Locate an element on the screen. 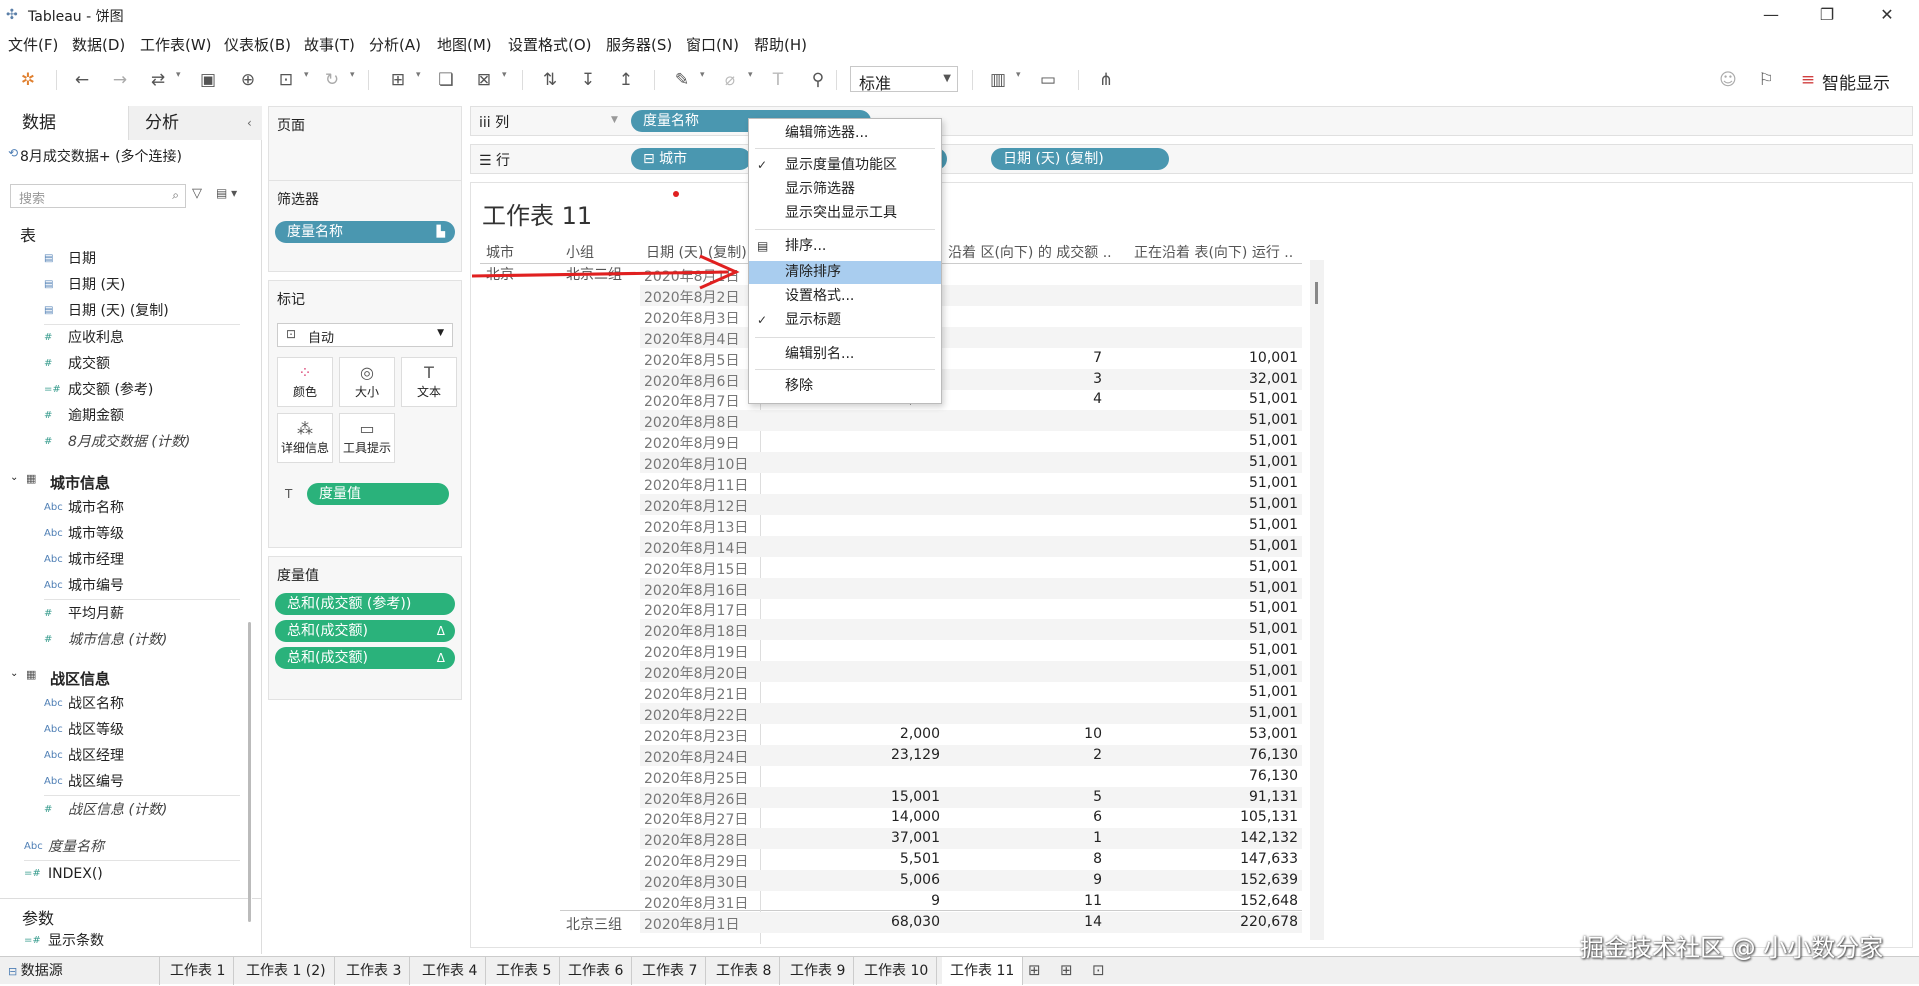  refresh-icon: ↻ is located at coordinates (332, 80).